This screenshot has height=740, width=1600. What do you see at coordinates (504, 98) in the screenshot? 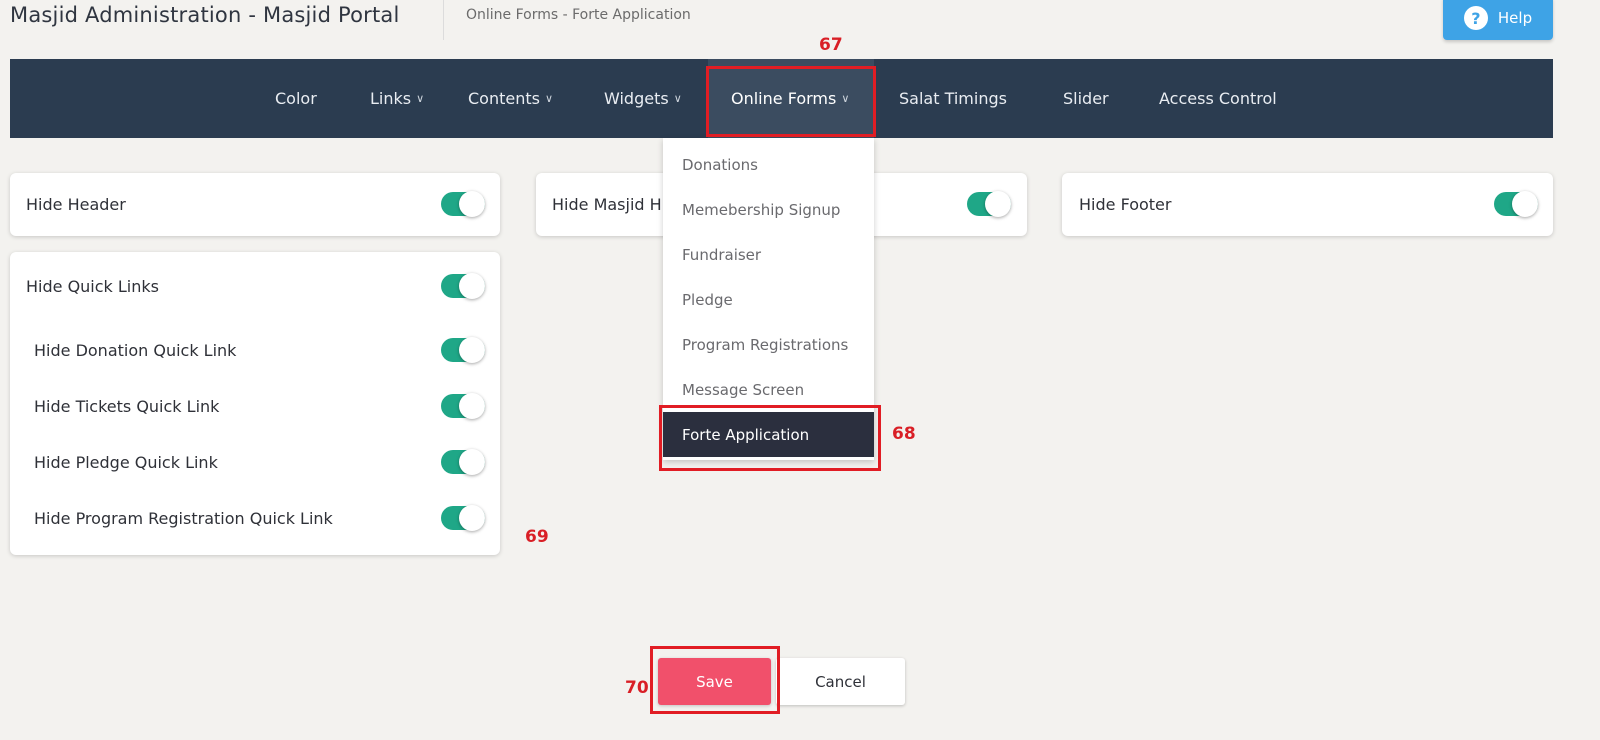
I see `nav-item-label: Contents` at bounding box center [504, 98].